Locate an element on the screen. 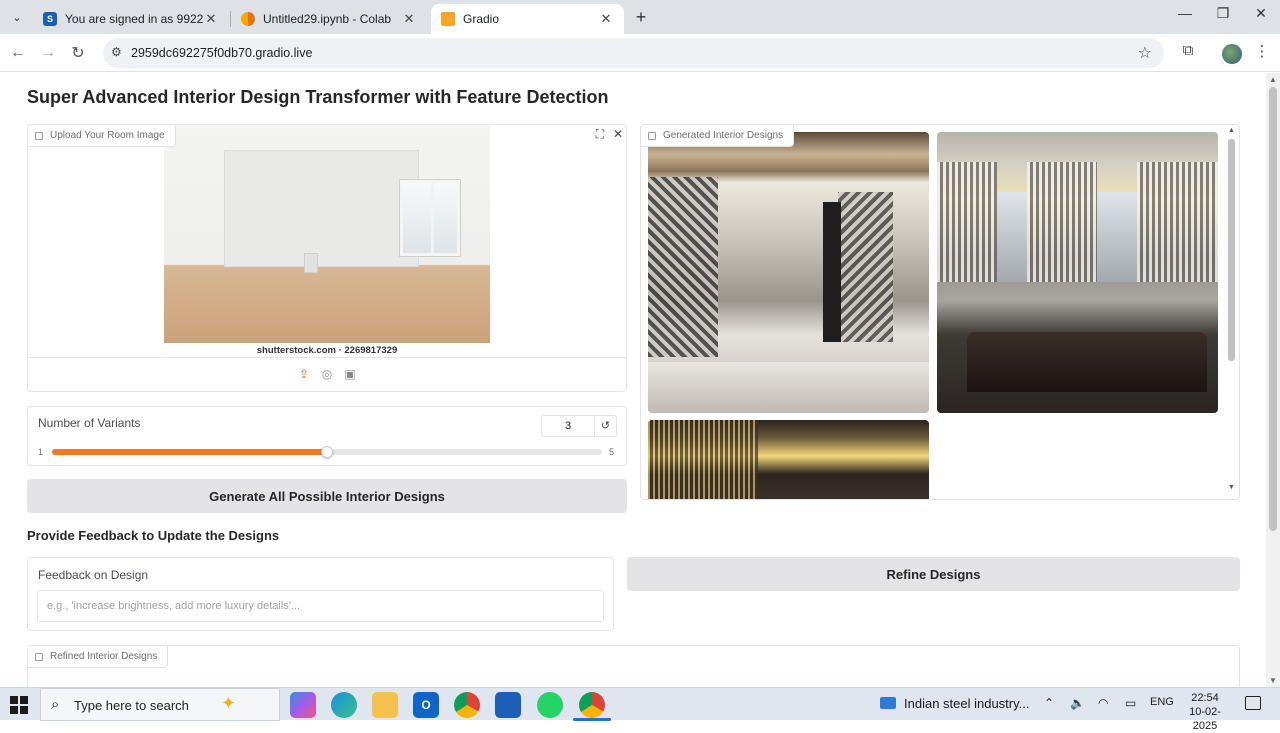 Image resolution: width=1280 pixels, height=733 pixels. outlook-app-icon: O is located at coordinates (426, 705).